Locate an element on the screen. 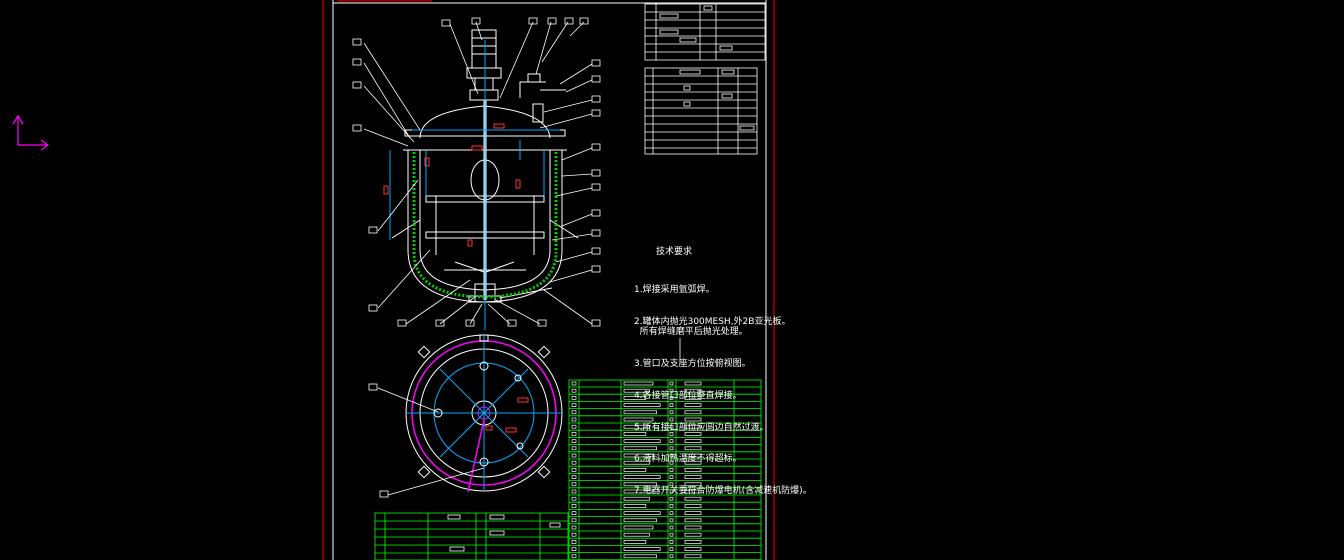 This screenshot has height=560, width=1344. nozzle-table is located at coordinates (705, 32).